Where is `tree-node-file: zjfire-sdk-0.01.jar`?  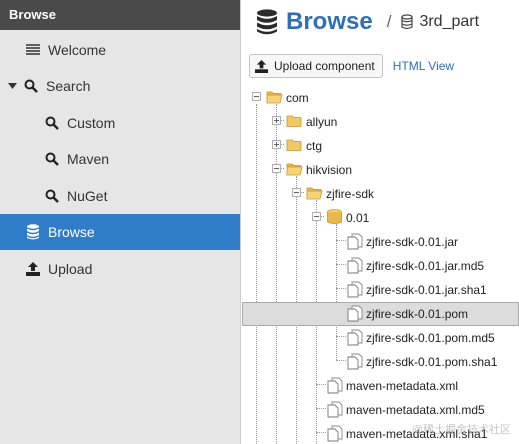 tree-node-file: zjfire-sdk-0.01.jar is located at coordinates (380, 242).